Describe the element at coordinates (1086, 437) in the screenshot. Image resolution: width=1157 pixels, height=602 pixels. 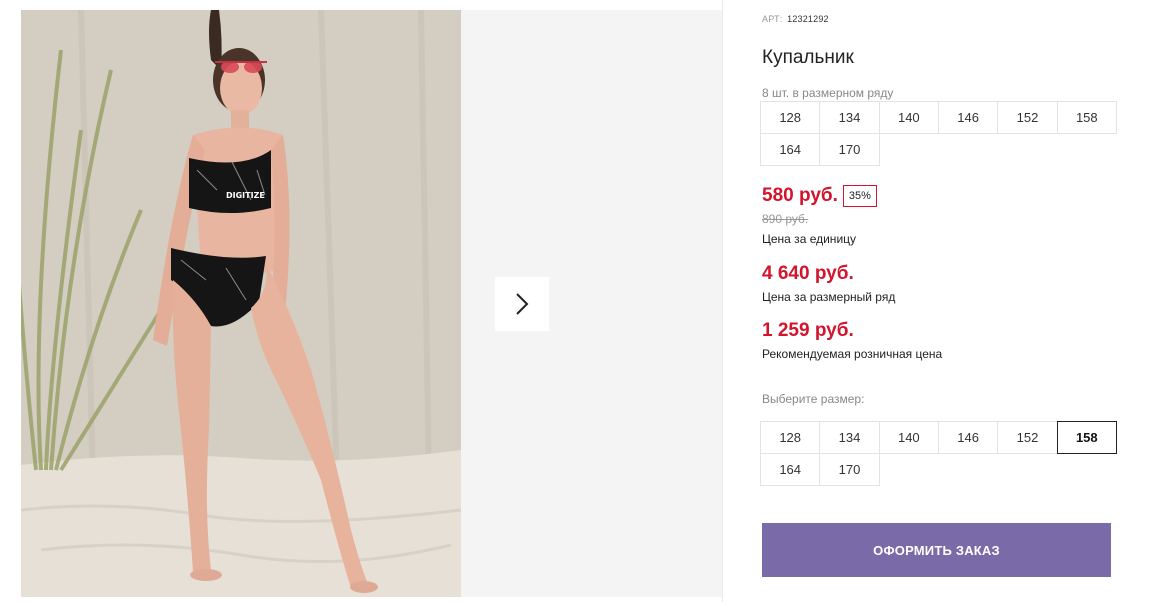
I see `size-option: 158` at that location.